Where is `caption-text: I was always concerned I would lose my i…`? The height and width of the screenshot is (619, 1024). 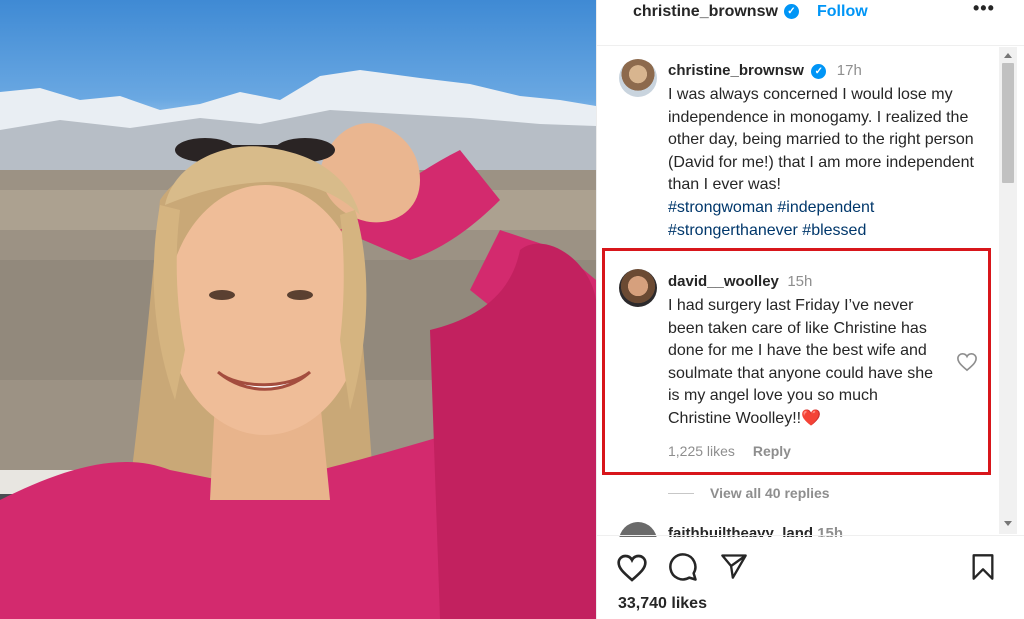 caption-text: I was always concerned I would lose my i… is located at coordinates (828, 163).